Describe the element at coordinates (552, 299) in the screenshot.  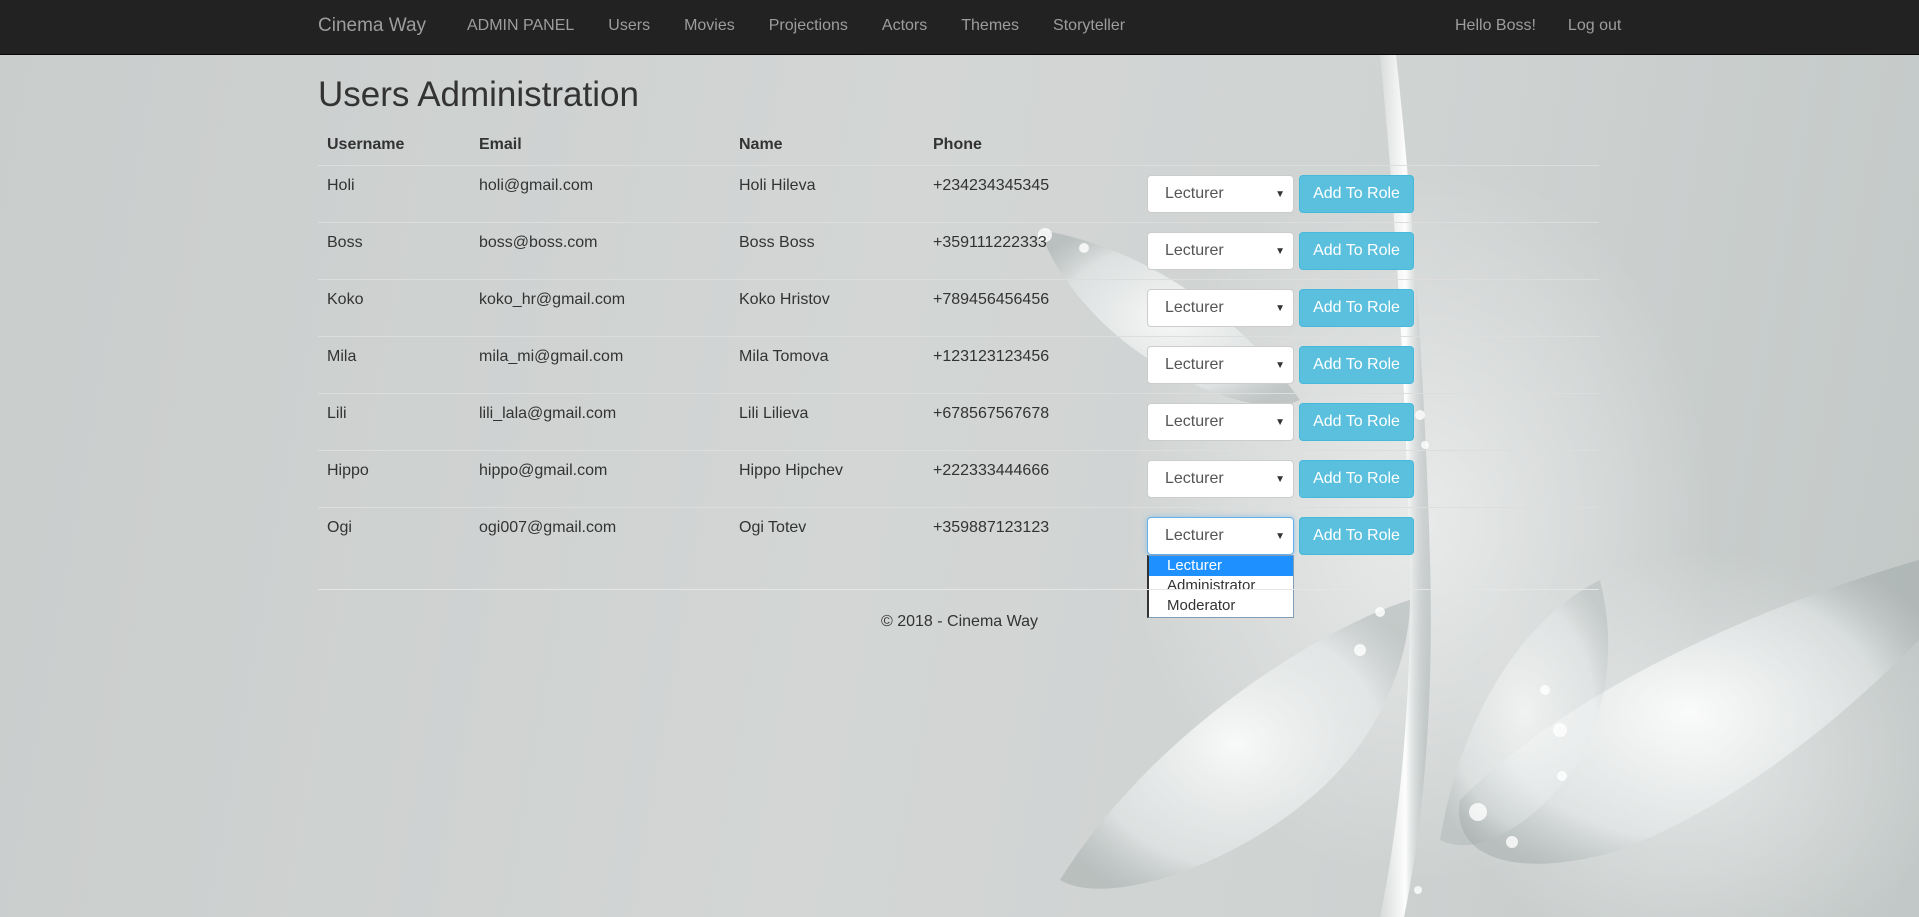
I see `cell-email: koko_hr@gmail.com` at that location.